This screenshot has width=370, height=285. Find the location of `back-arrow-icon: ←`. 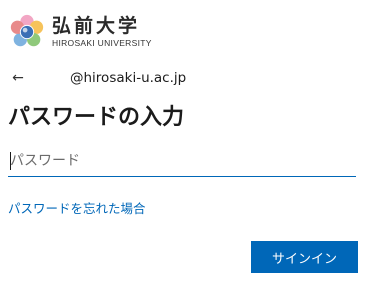

back-arrow-icon: ← is located at coordinates (18, 78).